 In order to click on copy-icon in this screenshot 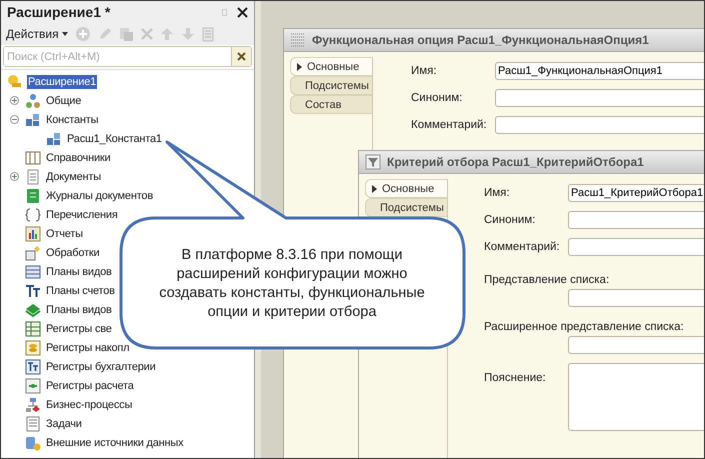, I will do `click(126, 34)`.